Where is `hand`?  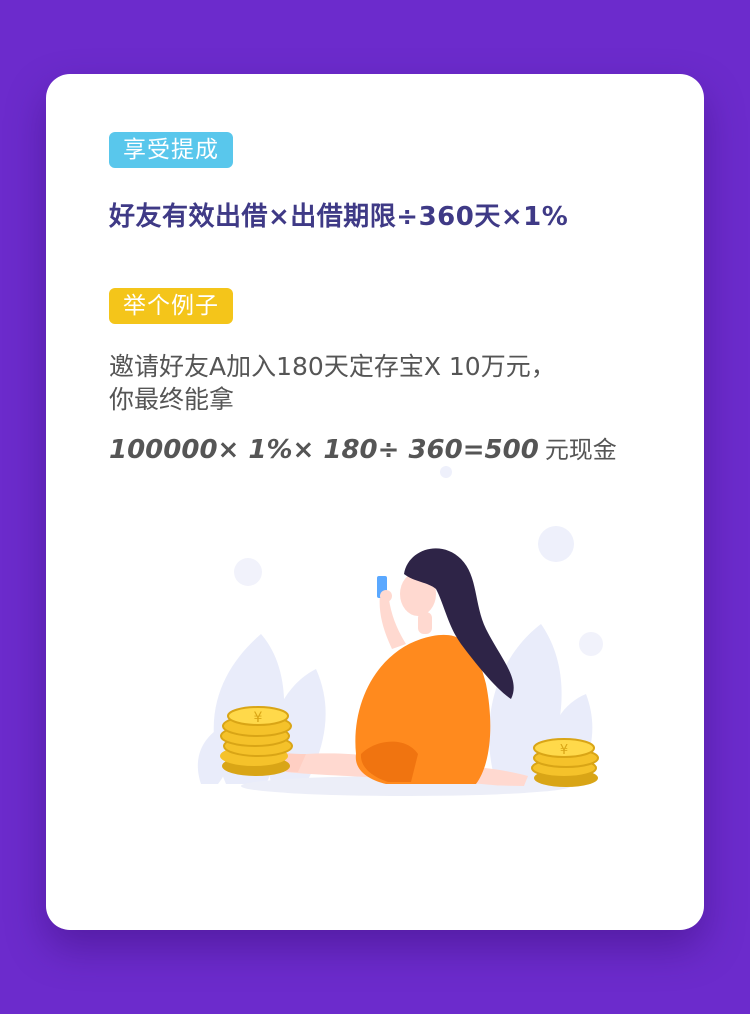
hand is located at coordinates (386, 596).